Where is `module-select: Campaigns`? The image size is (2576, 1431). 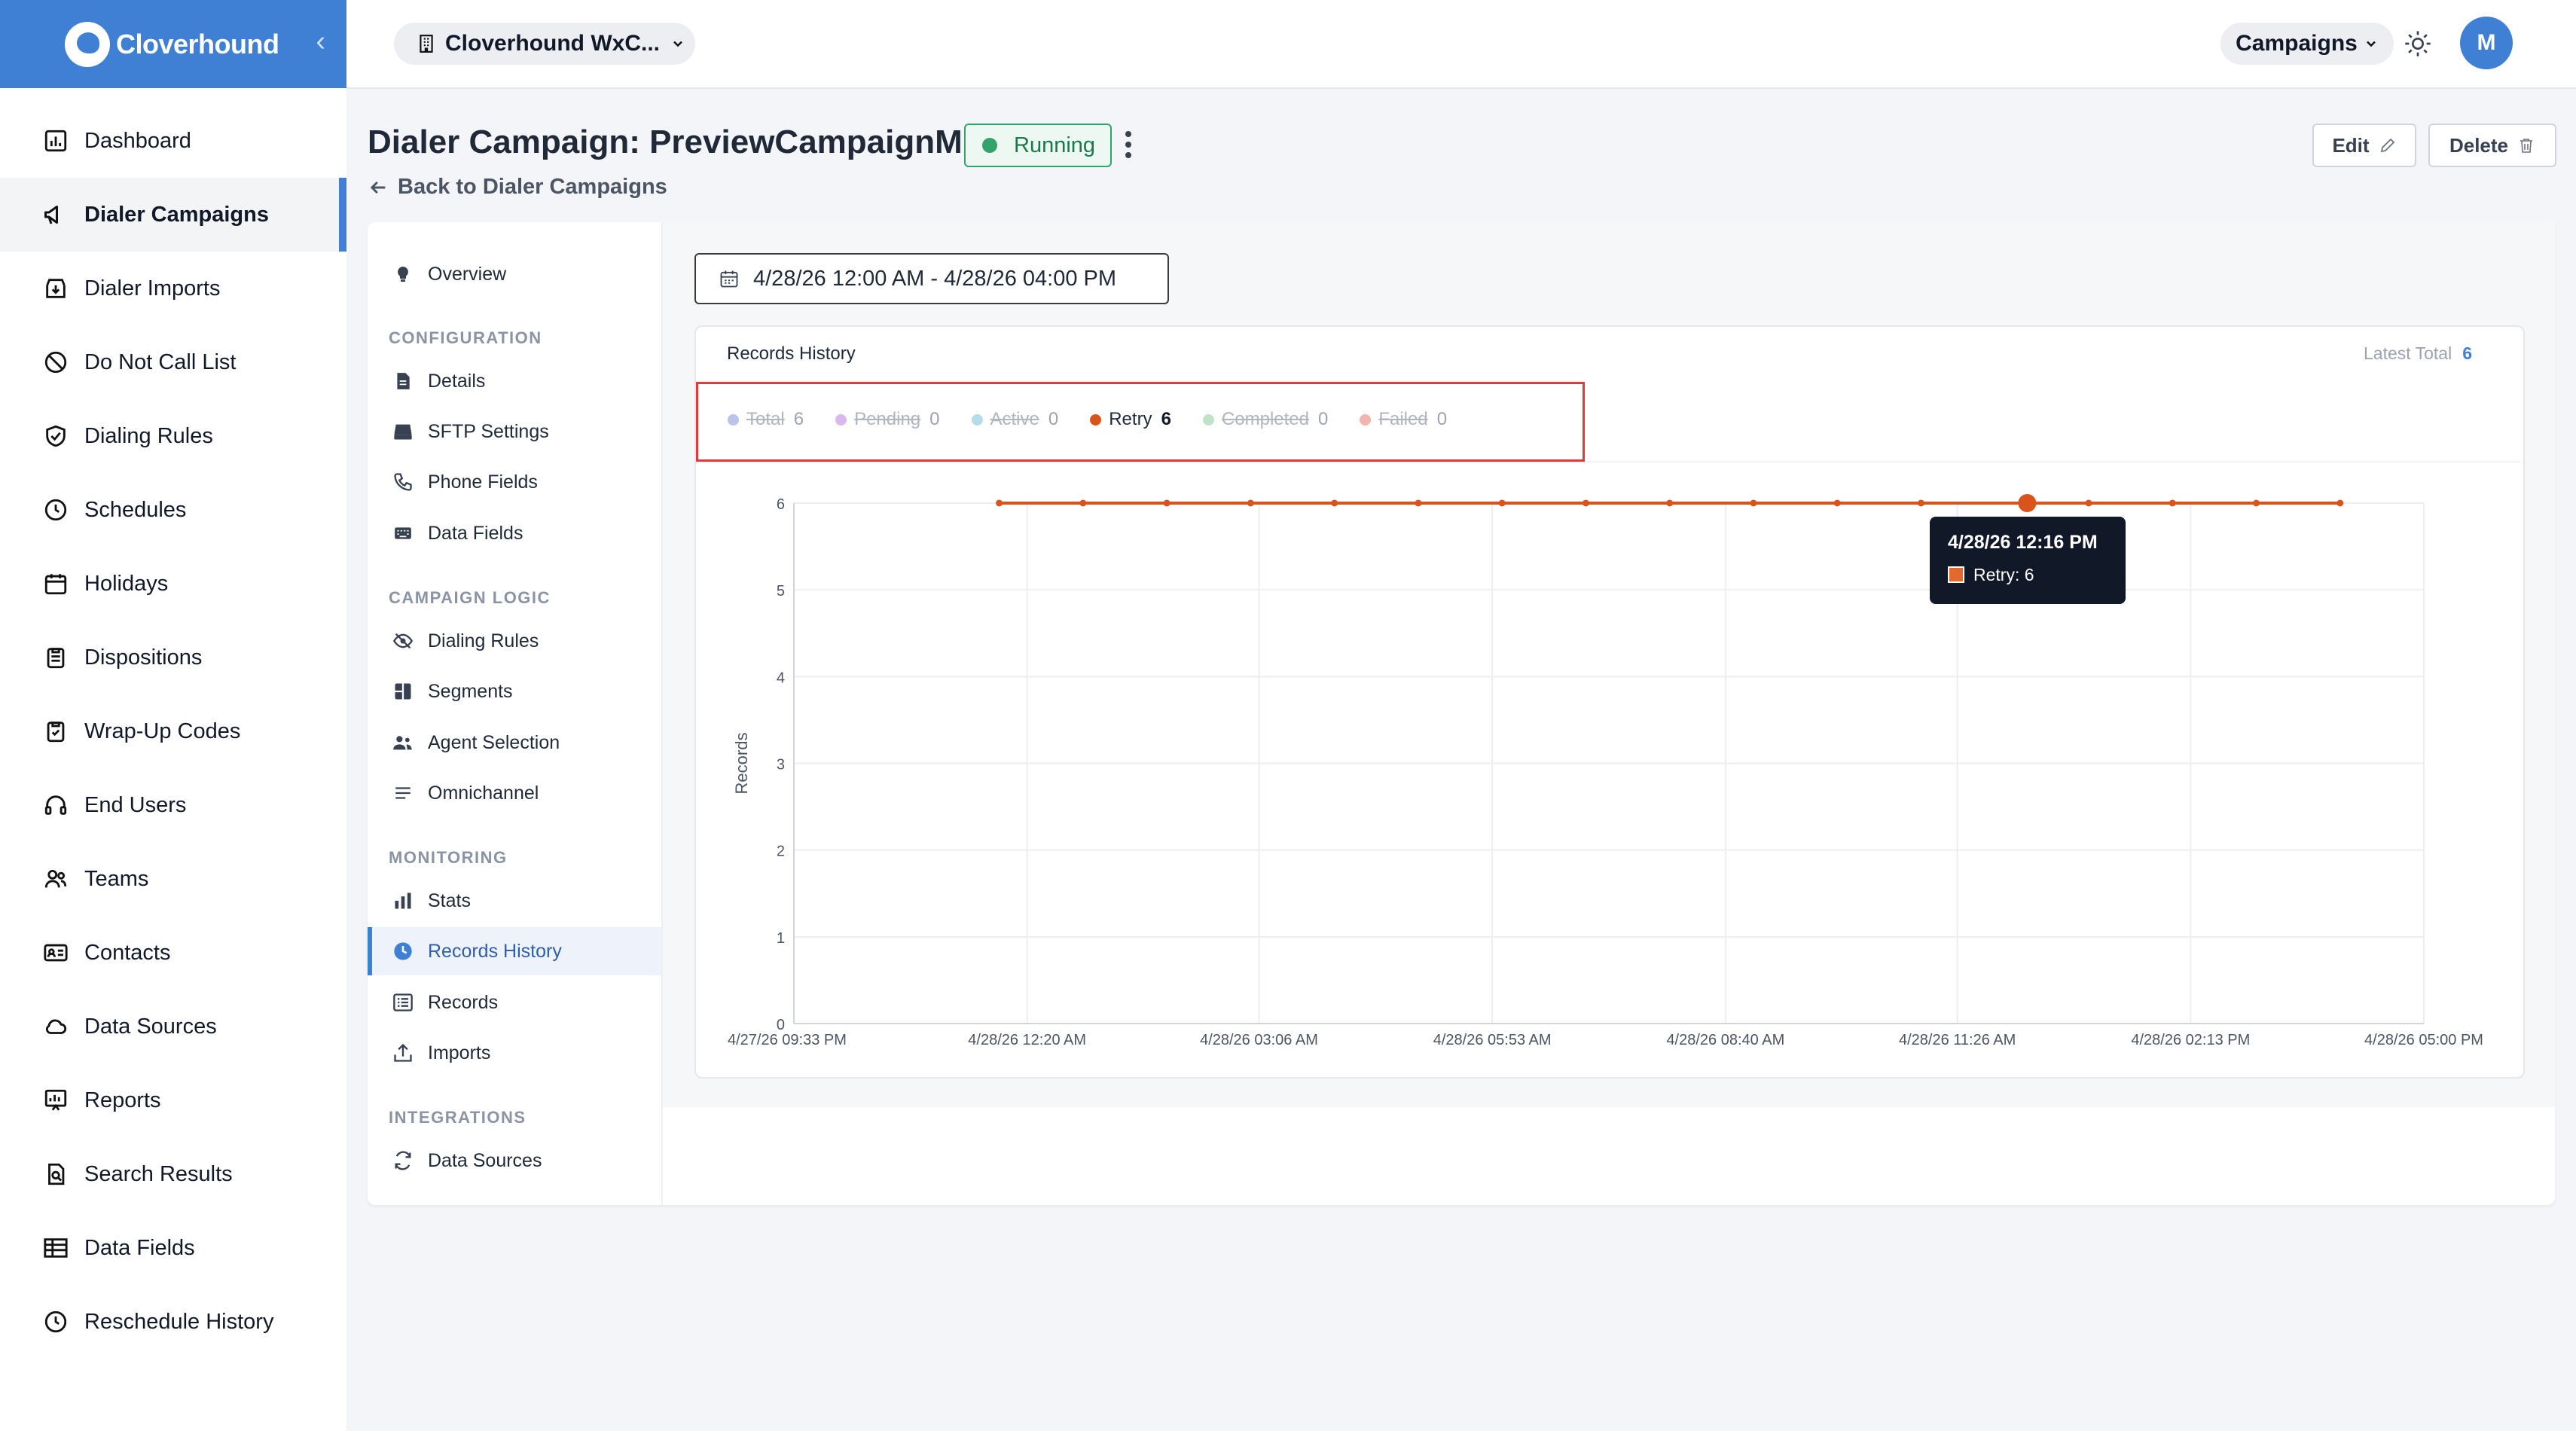 module-select: Campaigns is located at coordinates (2307, 44).